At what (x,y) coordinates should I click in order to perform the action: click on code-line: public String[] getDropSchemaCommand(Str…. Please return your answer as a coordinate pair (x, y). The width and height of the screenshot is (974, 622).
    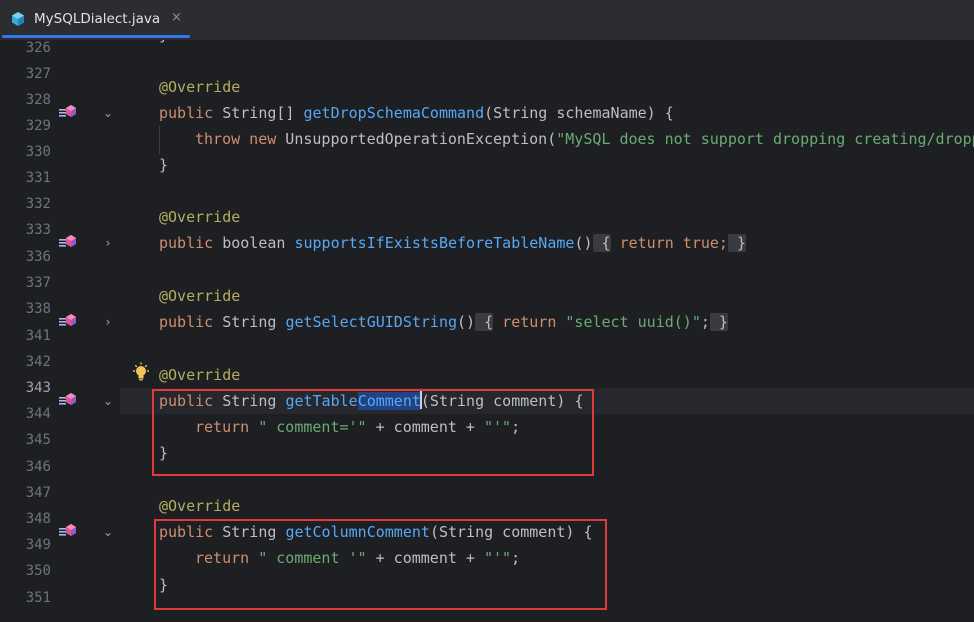
    Looking at the image, I should click on (416, 113).